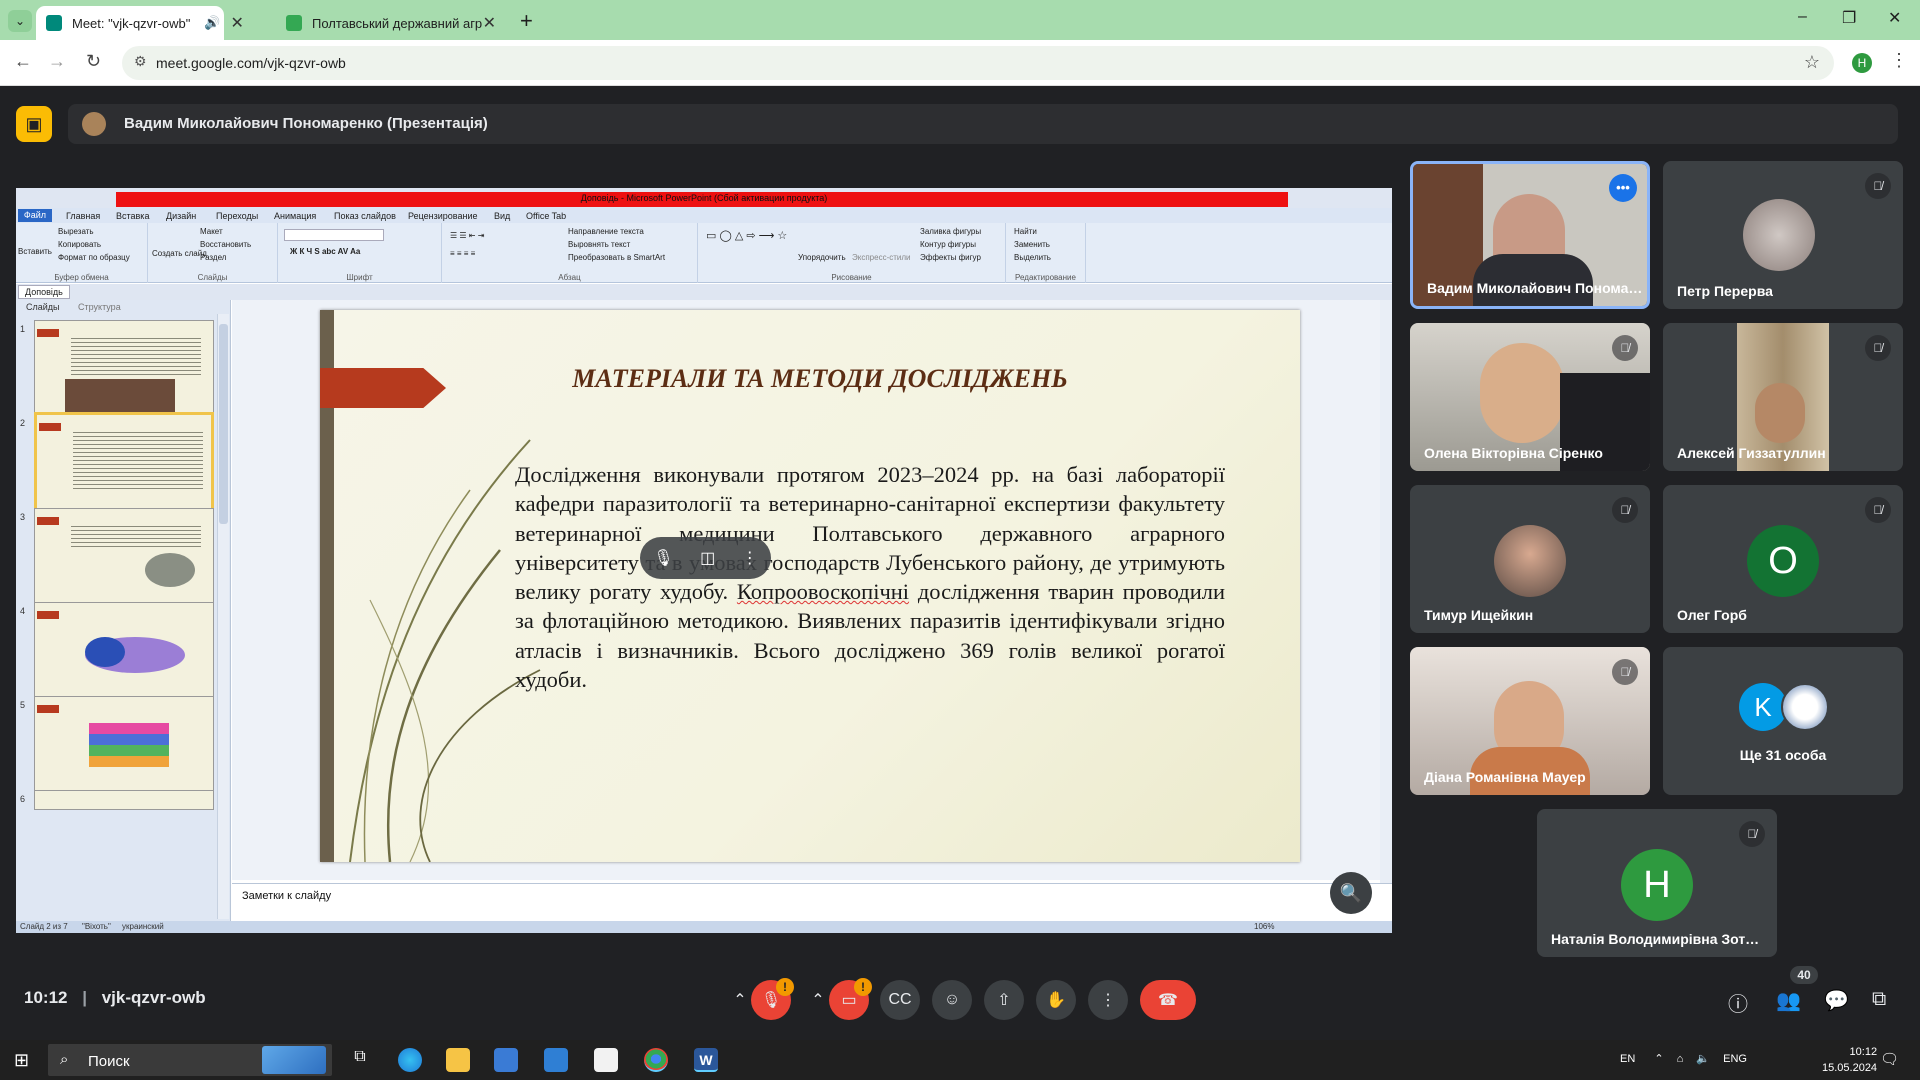  I want to click on people-icon: 👥, so click(1788, 1000).